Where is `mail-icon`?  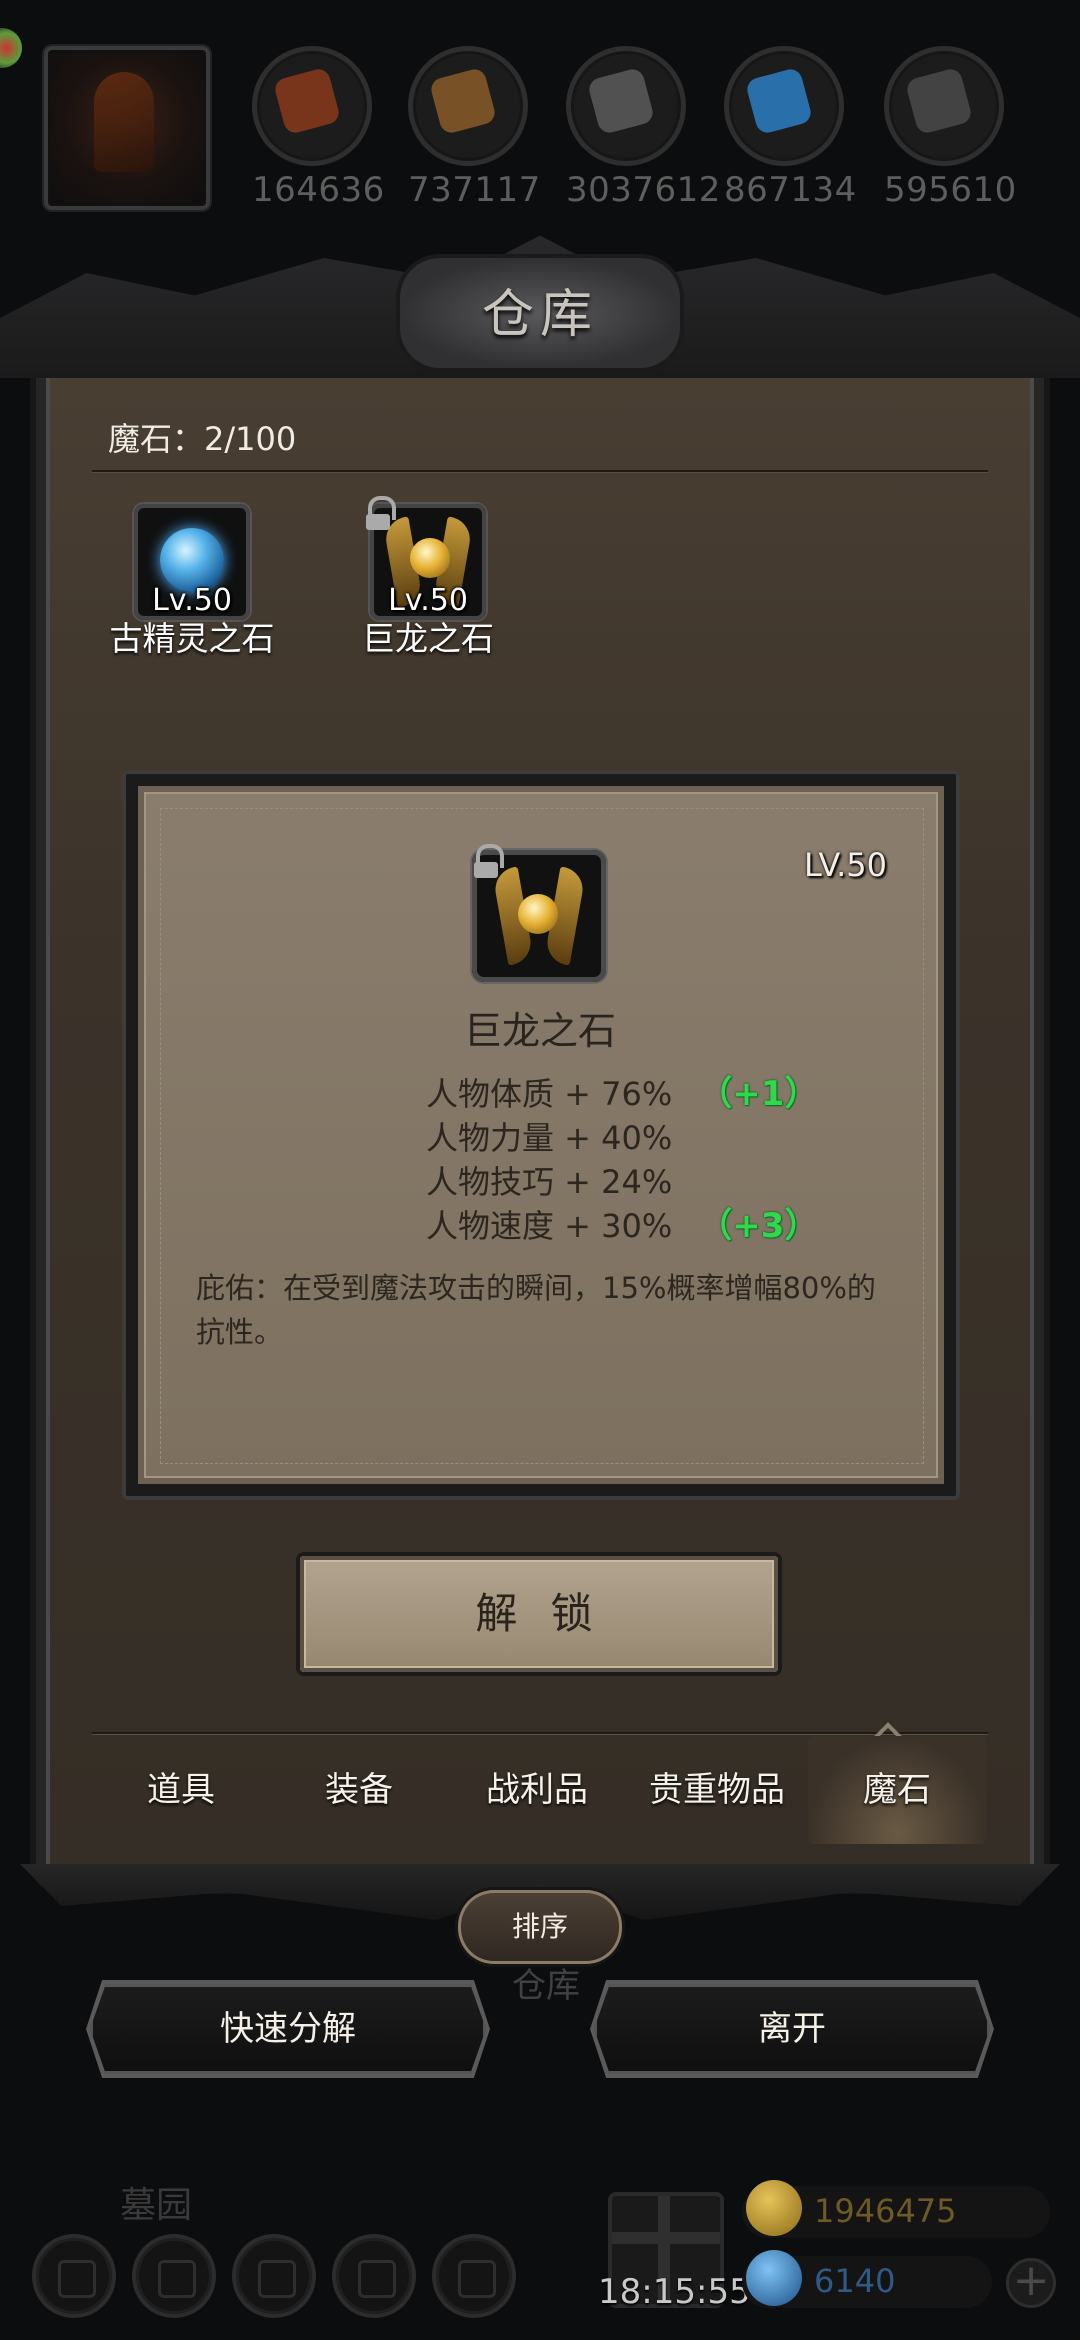
mail-icon is located at coordinates (374, 2276).